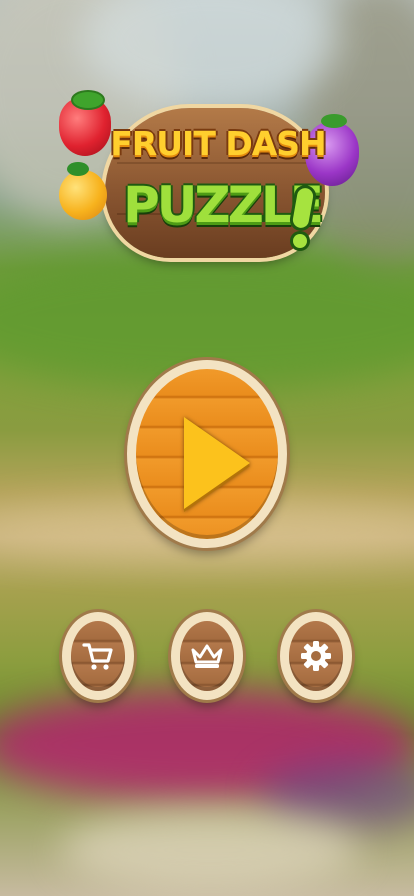  What do you see at coordinates (218, 143) in the screenshot?
I see `logo-title-line1: FRUIT DASH` at bounding box center [218, 143].